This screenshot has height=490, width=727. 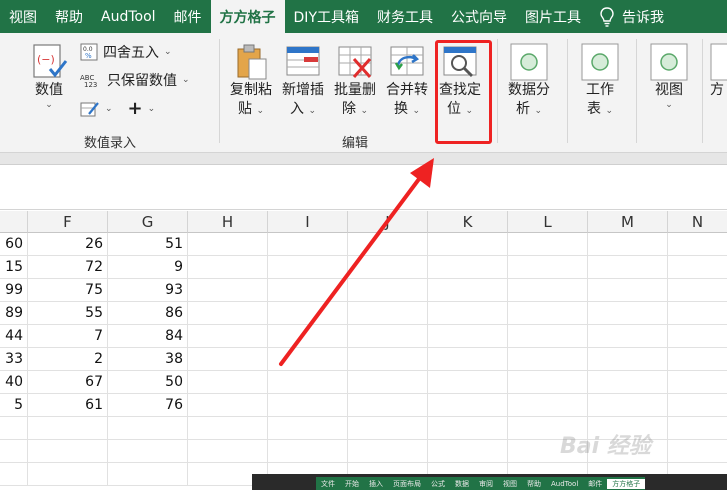 What do you see at coordinates (407, 82) in the screenshot?
I see `merge-convert-button: 合并转 换 ⌄` at bounding box center [407, 82].